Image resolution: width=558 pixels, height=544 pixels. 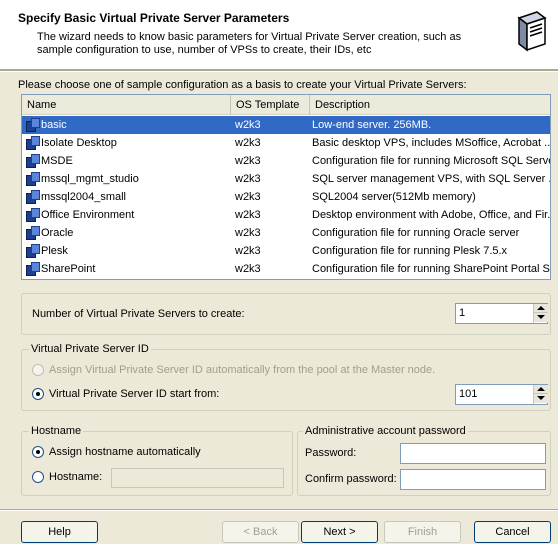 I want to click on vps-id-start-spinner: 101, so click(x=501, y=394).